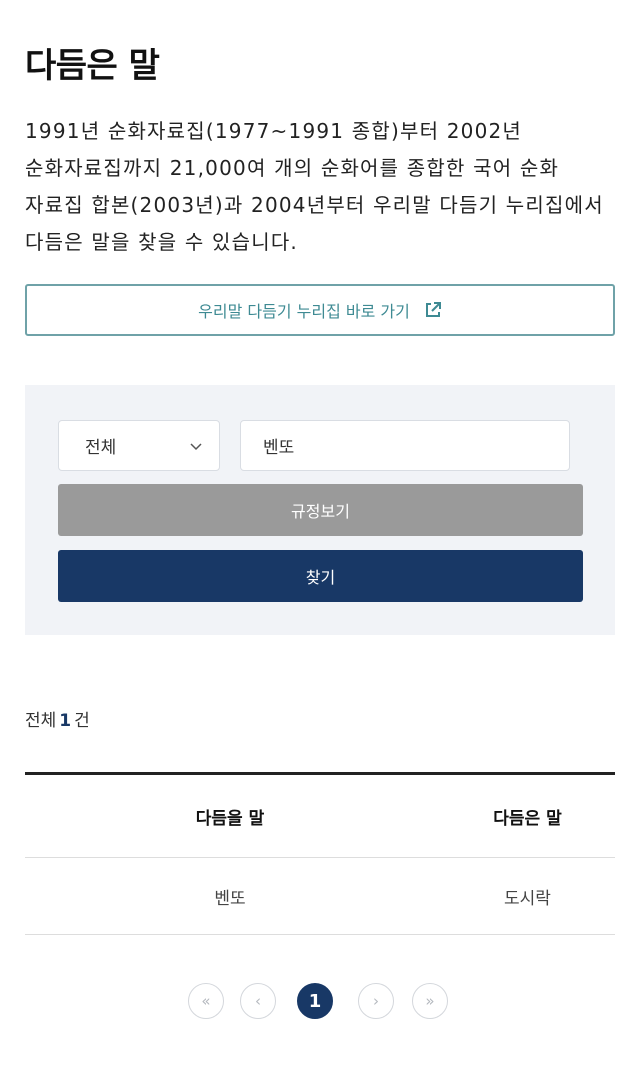  I want to click on header-refined-word: 다듬은 말, so click(527, 818).